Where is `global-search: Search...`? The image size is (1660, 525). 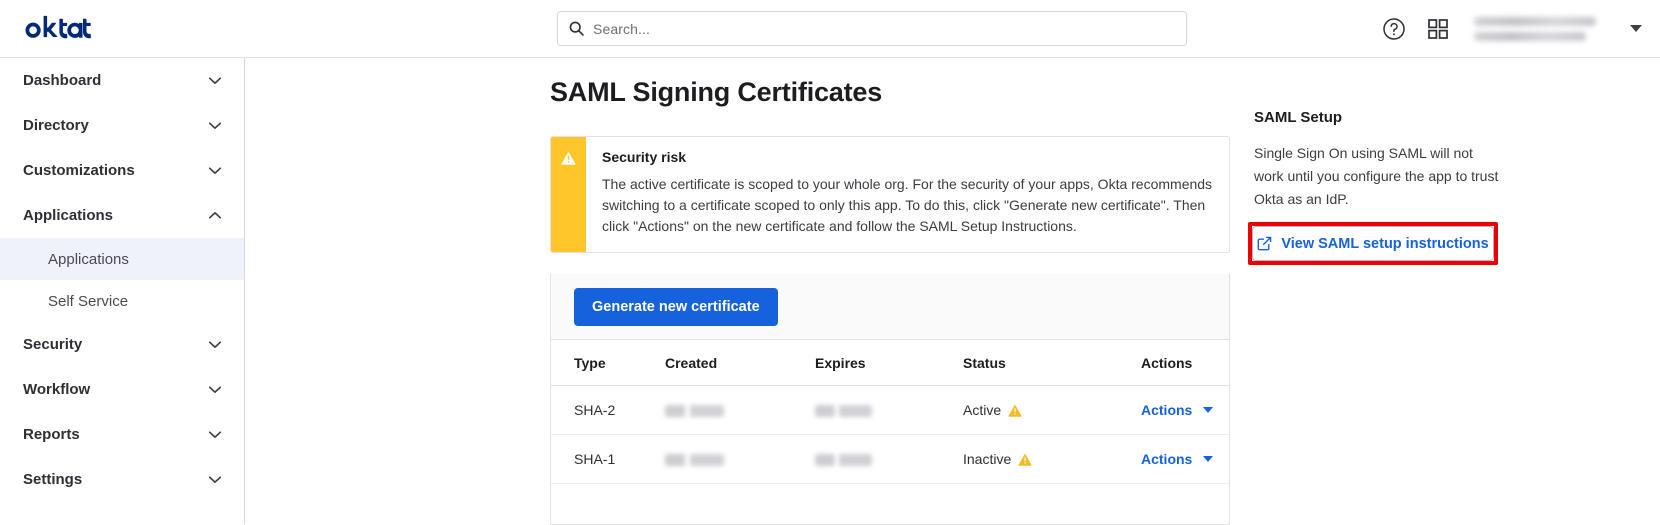
global-search: Search... is located at coordinates (872, 28).